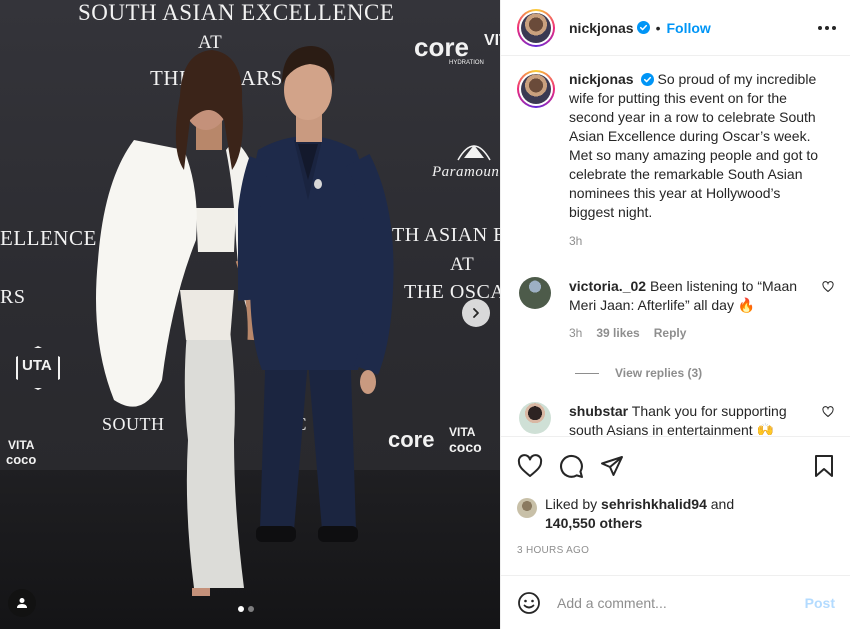 Image resolution: width=850 pixels, height=629 pixels. I want to click on coco-logo-bottom: coco, so click(465, 447).